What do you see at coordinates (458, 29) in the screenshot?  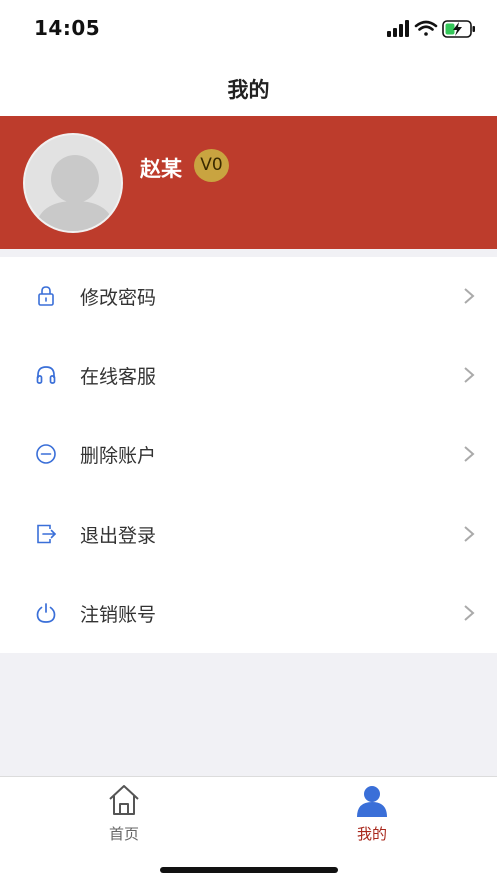 I see `battery-charging-icon` at bounding box center [458, 29].